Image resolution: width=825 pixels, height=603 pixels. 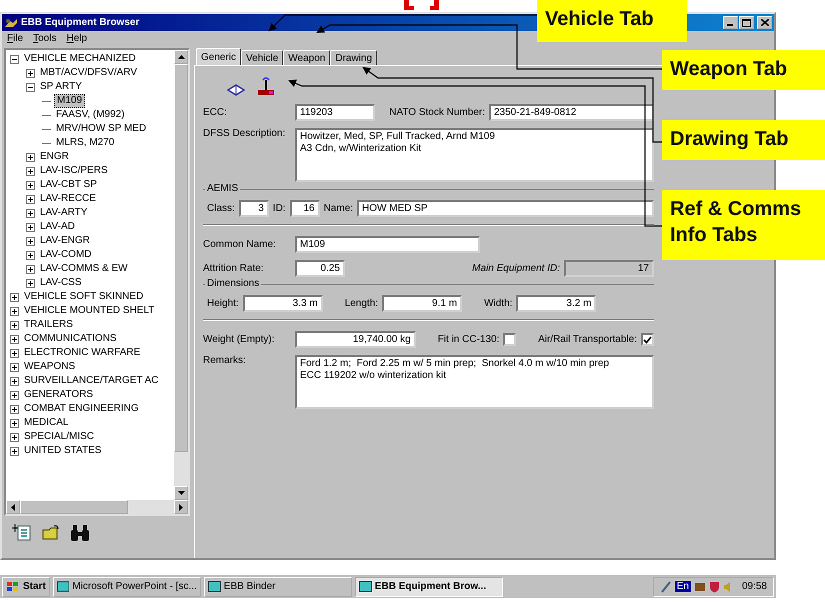 I want to click on length-field: 9.1 m, so click(x=422, y=303).